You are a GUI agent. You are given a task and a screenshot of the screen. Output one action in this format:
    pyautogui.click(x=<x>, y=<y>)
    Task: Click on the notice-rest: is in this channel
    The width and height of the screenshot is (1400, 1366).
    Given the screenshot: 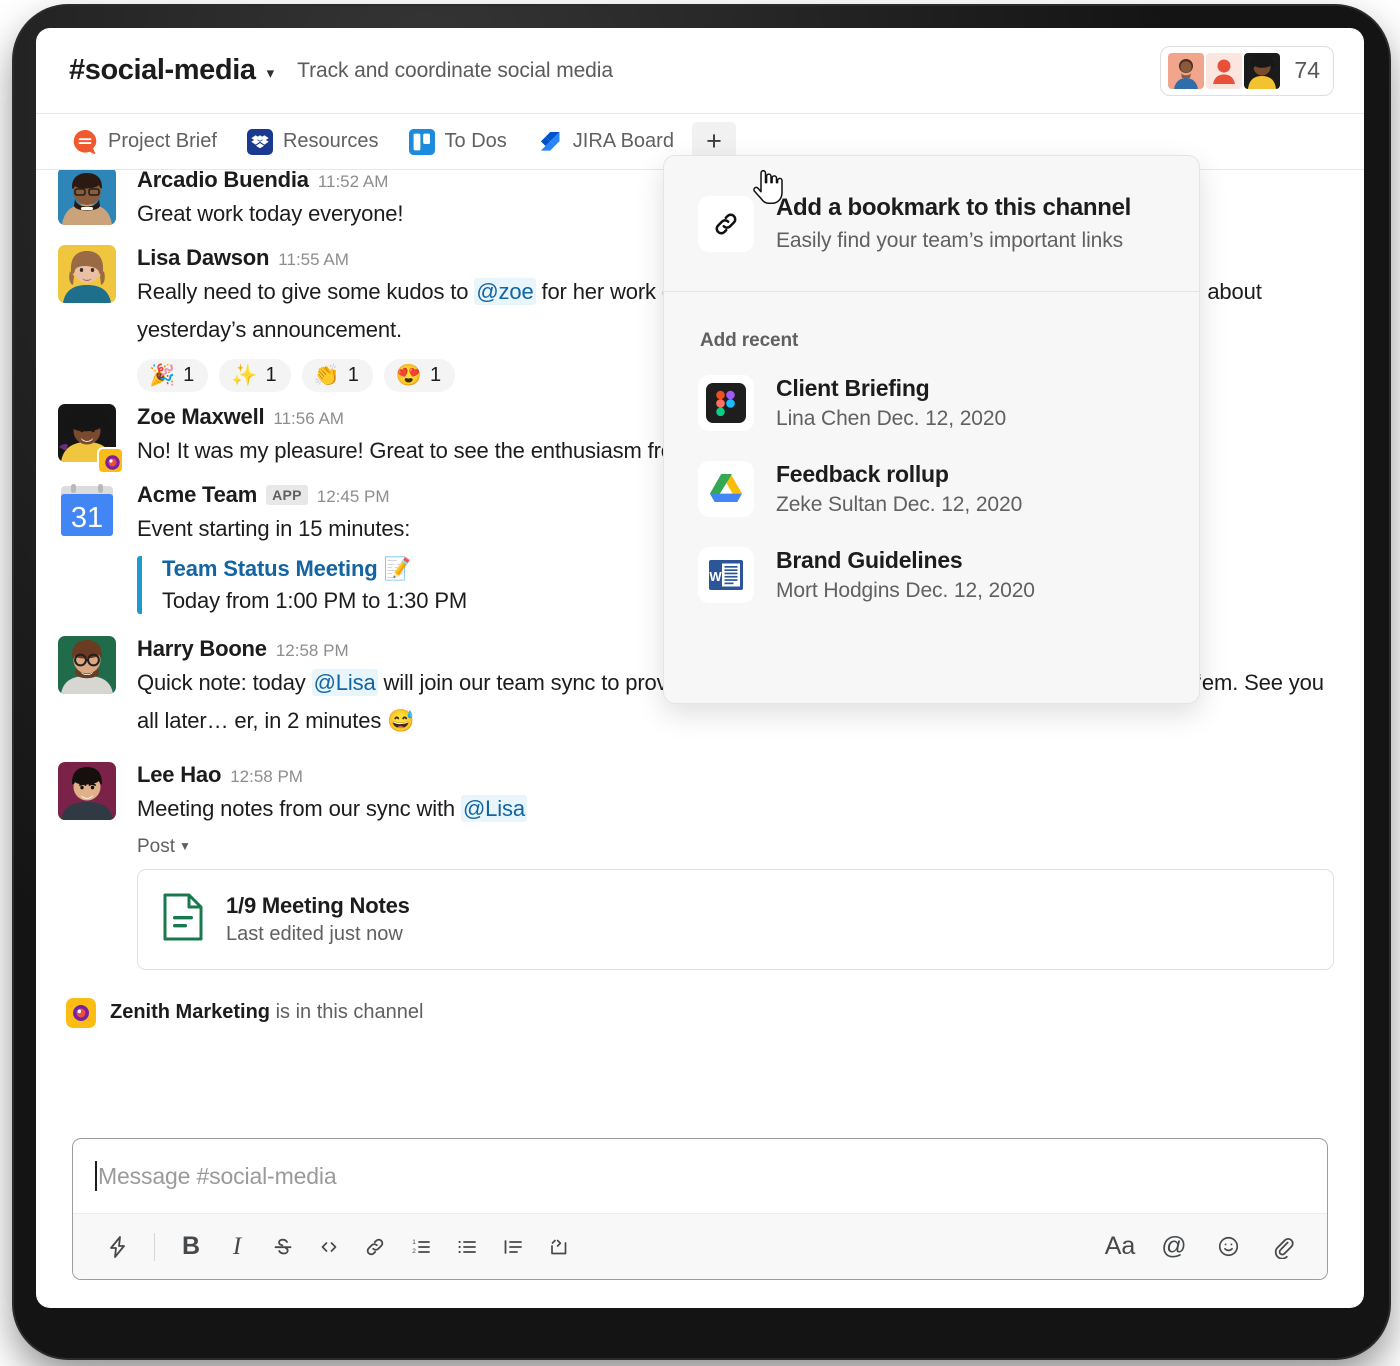 What is the action you would take?
    pyautogui.click(x=347, y=1012)
    